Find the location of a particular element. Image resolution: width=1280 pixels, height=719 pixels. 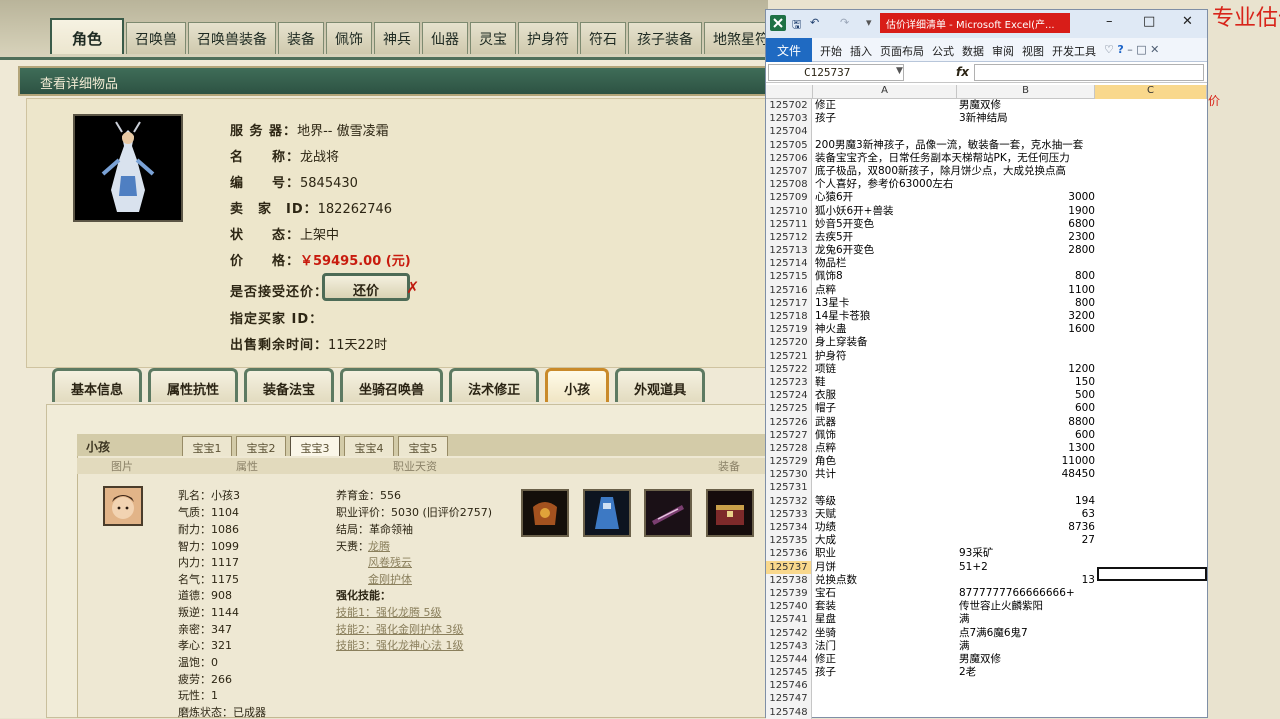

row-number: 125702 is located at coordinates (789, 106).